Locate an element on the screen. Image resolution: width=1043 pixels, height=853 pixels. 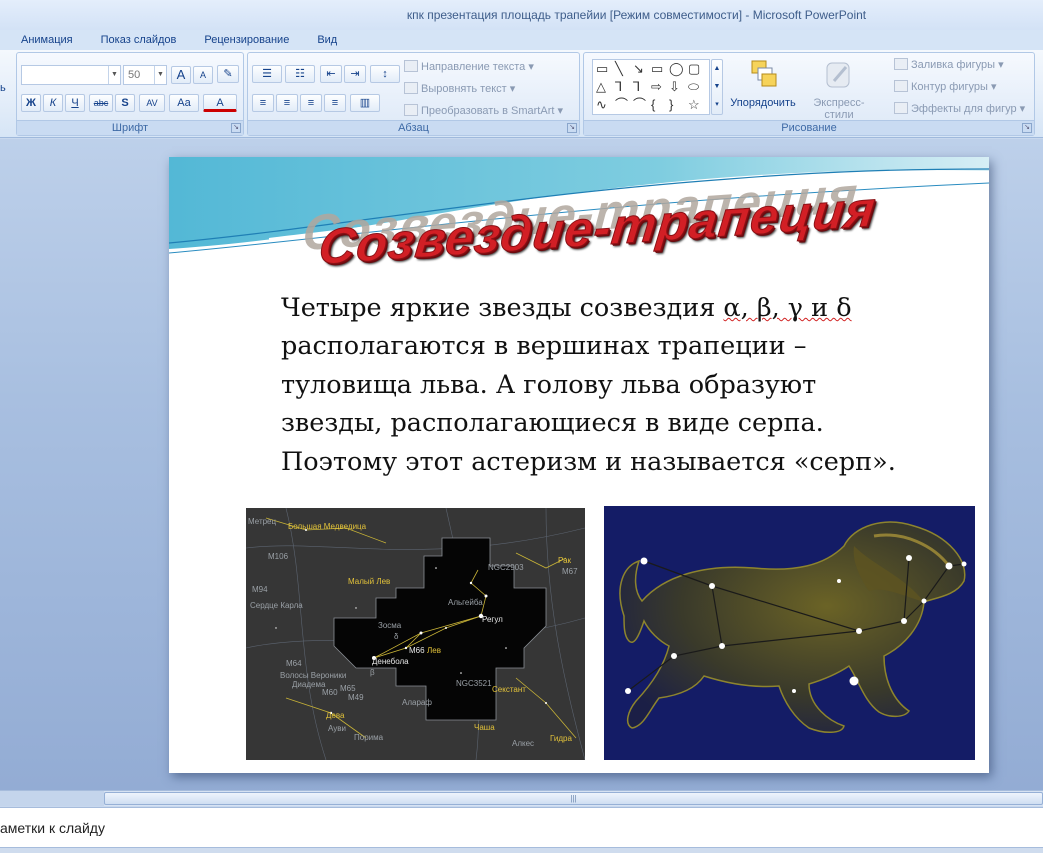
textbox-shape-icon: ▭ is located at coordinates (602, 69).